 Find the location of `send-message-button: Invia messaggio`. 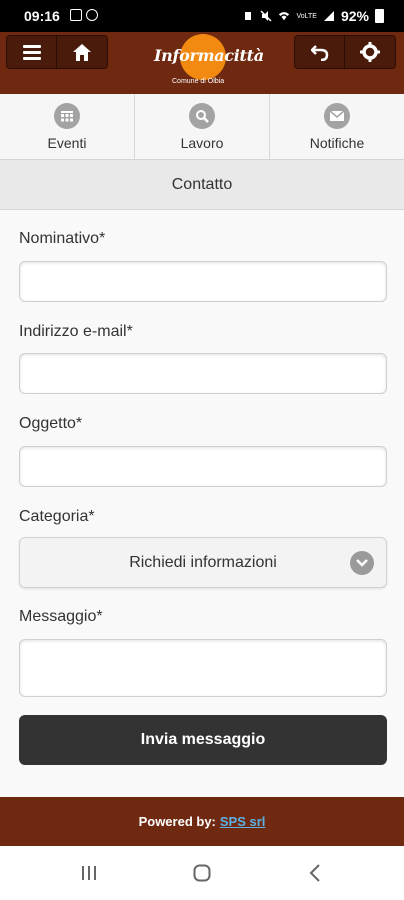

send-message-button: Invia messaggio is located at coordinates (203, 740).